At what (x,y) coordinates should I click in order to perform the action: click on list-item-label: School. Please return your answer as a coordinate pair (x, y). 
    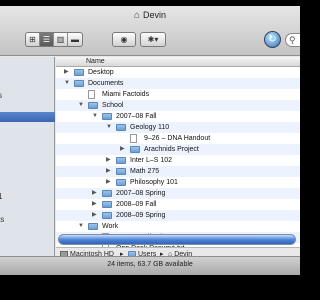
    Looking at the image, I should click on (113, 105).